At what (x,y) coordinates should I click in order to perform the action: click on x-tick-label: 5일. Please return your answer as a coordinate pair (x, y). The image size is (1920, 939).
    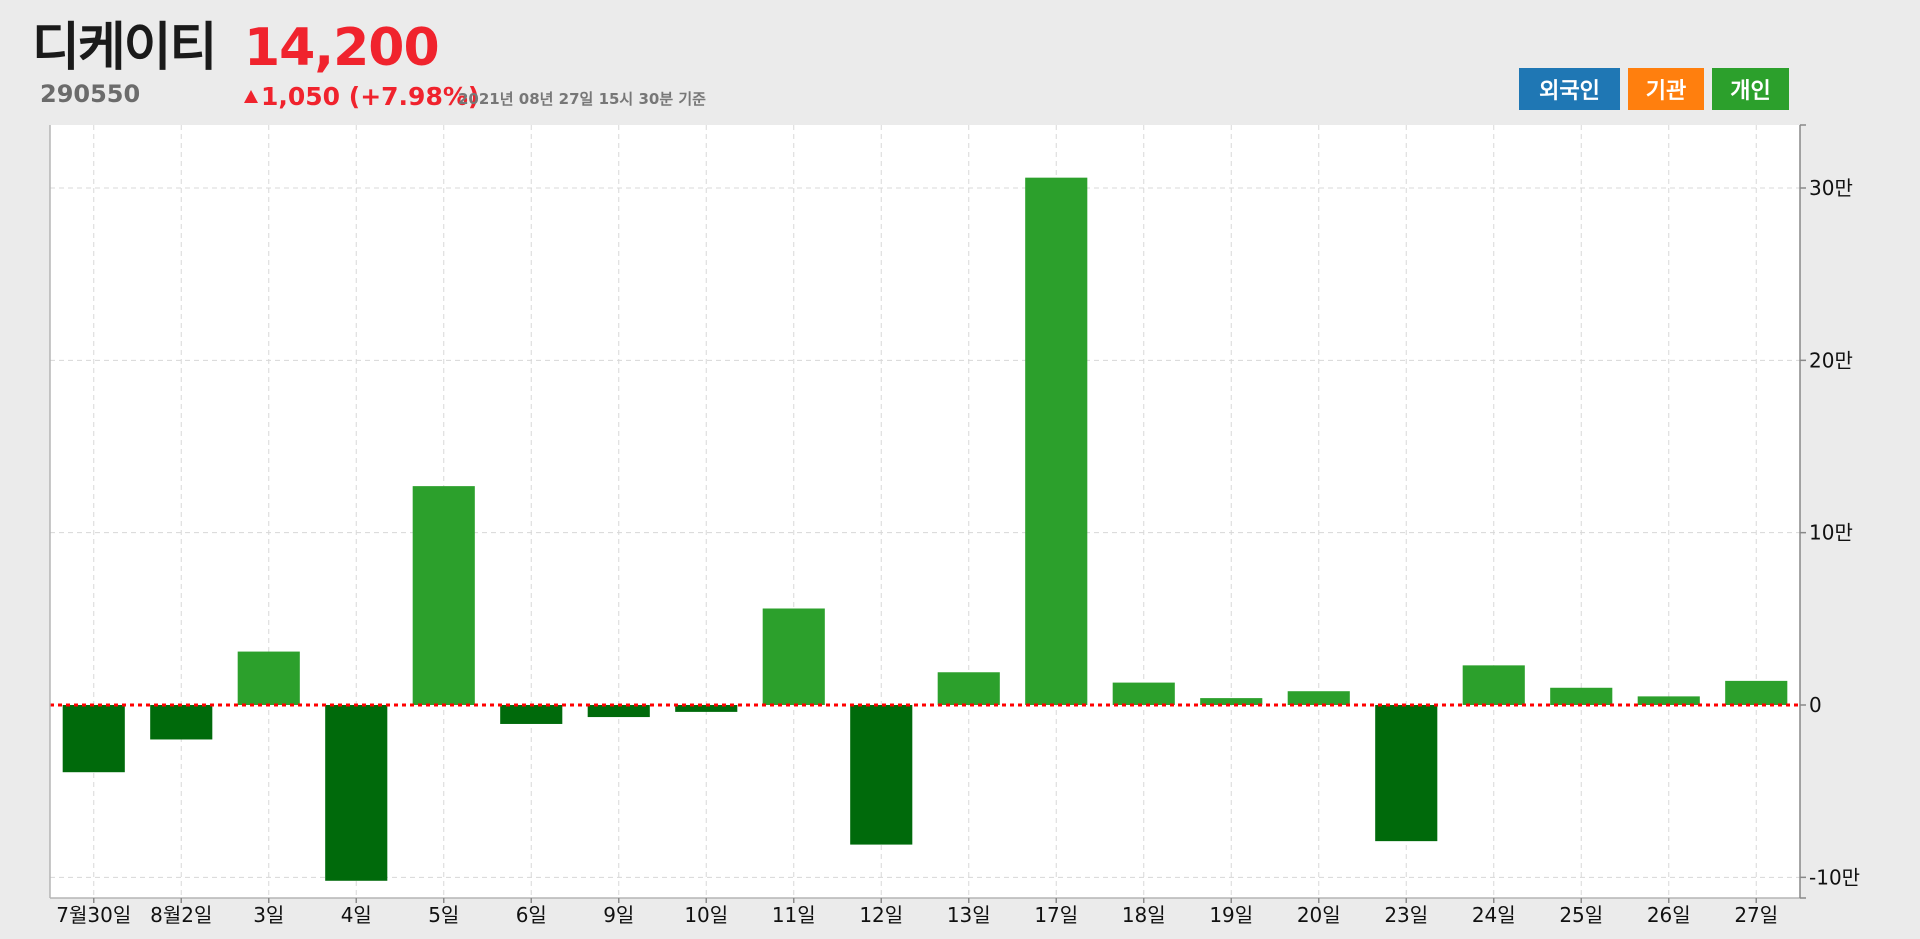
    Looking at the image, I should click on (443, 915).